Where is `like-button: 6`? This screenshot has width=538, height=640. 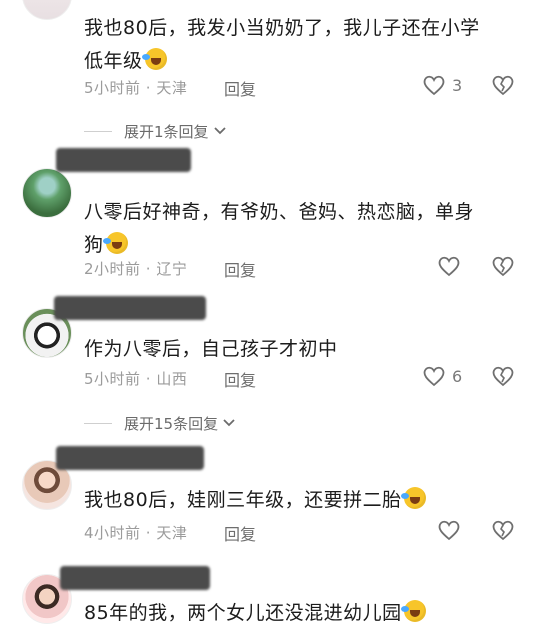
like-button: 6 is located at coordinates (442, 376).